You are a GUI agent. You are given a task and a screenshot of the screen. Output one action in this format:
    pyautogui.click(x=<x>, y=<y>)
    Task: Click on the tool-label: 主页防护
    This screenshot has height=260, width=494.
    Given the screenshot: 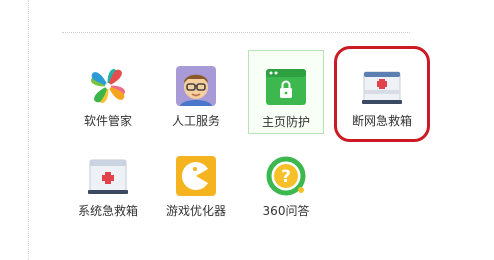 What is the action you would take?
    pyautogui.click(x=285, y=122)
    